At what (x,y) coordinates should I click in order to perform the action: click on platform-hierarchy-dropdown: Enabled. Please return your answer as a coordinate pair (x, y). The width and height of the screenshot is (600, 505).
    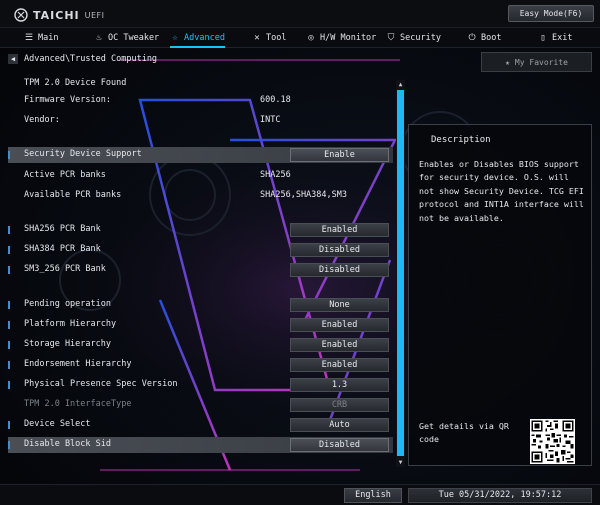
    Looking at the image, I should click on (339, 325).